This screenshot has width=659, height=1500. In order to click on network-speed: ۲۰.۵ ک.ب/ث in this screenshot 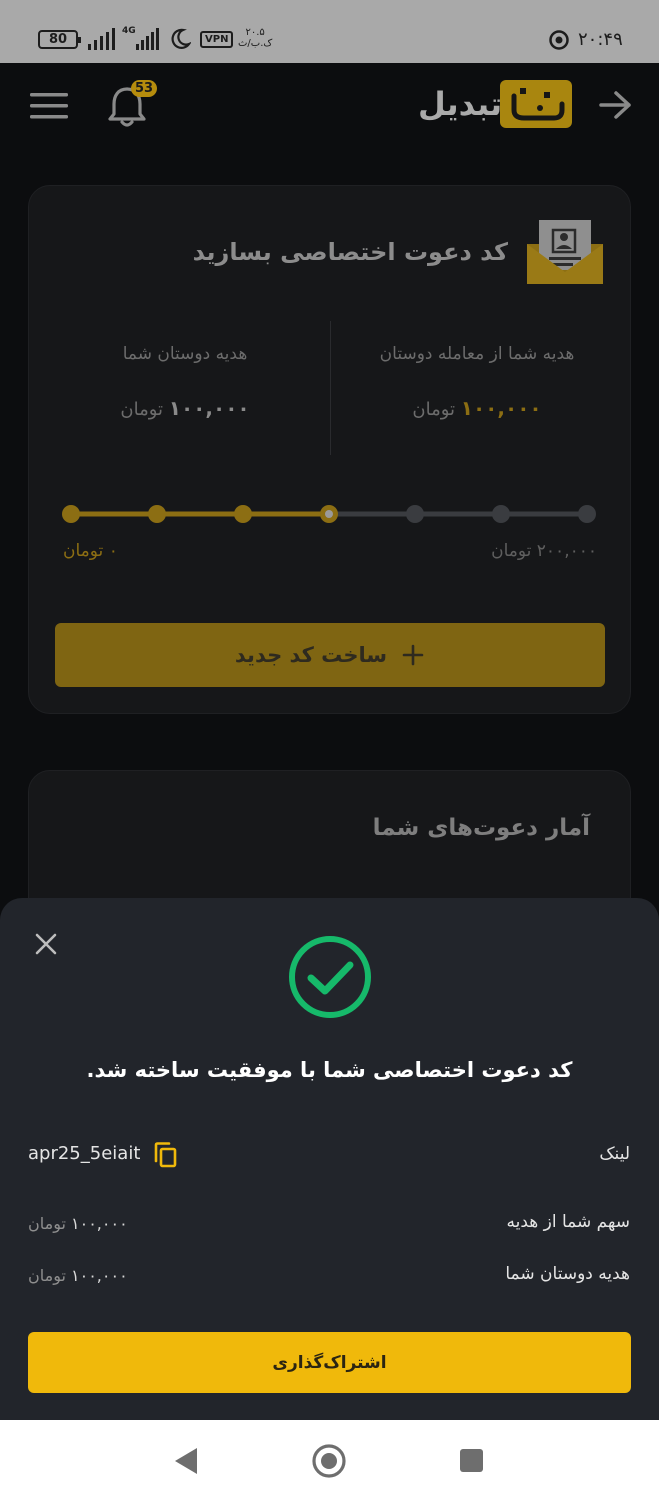, I will do `click(255, 38)`.